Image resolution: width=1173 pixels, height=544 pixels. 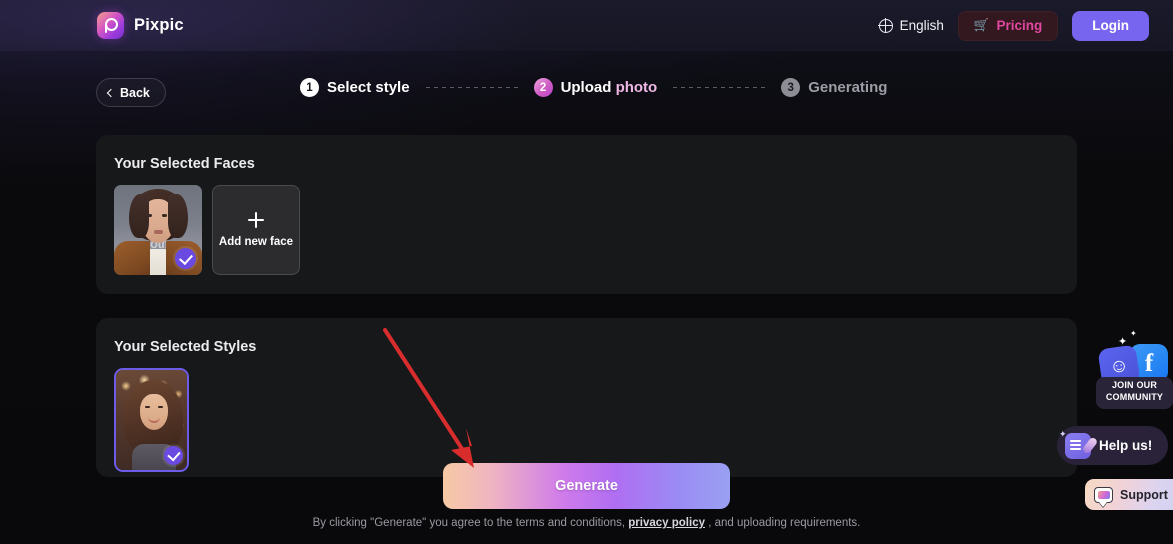 I want to click on back-button: Back, so click(x=131, y=92).